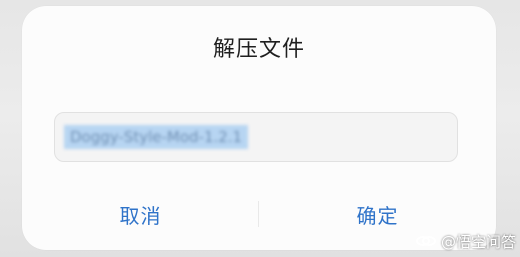 The width and height of the screenshot is (520, 257). What do you see at coordinates (140, 214) in the screenshot?
I see `cancel-button: 取消` at bounding box center [140, 214].